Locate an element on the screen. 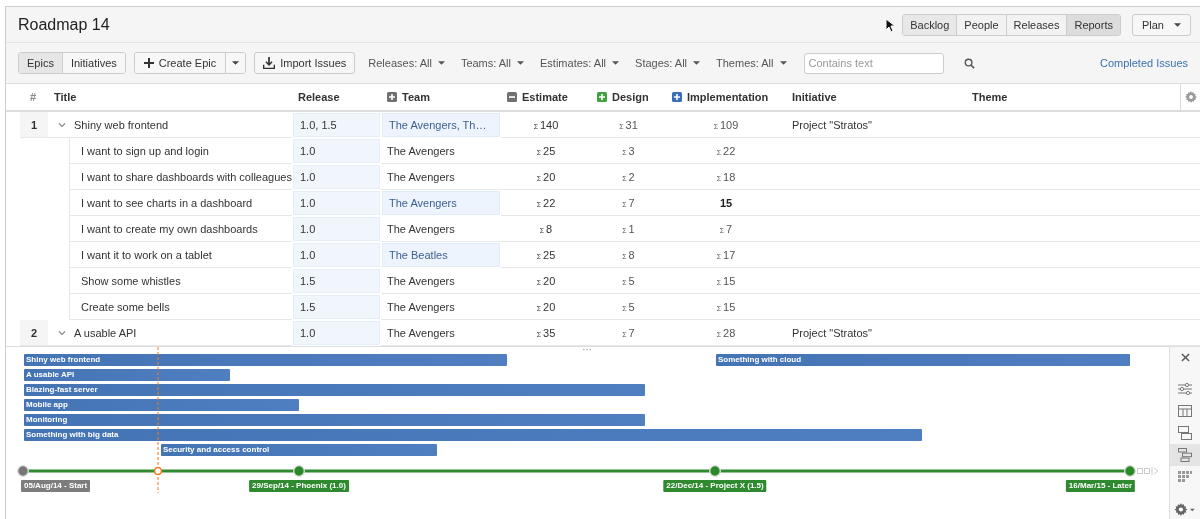 Image resolution: width=1200 pixels, height=519 pixels. issue-title: Show some whistles is located at coordinates (131, 280).